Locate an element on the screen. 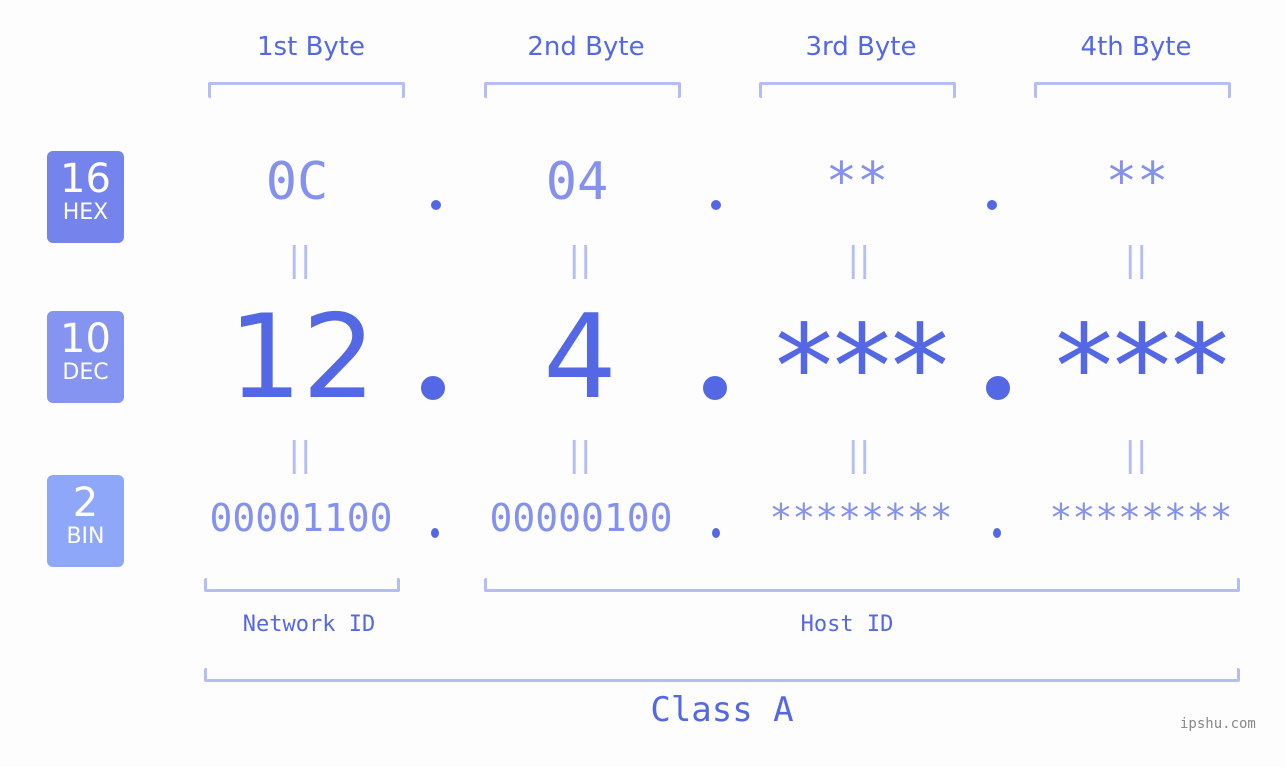 The image size is (1285, 767). byte-header-3: 3rd Byte is located at coordinates (861, 47).